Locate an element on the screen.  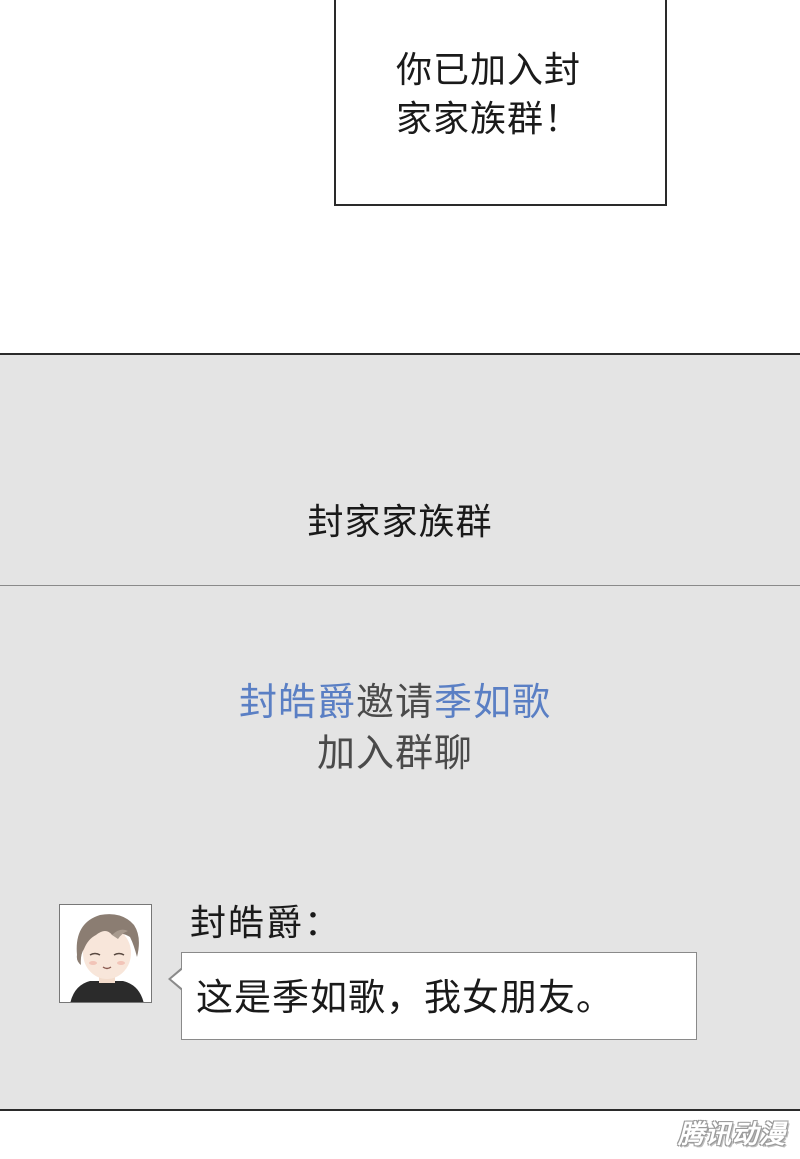
system-message: 封皓爵邀请季如歌 加入群聊 is located at coordinates (395, 728).